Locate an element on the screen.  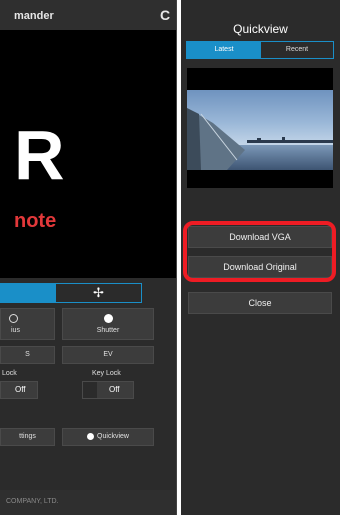
shutter-icon is located at coordinates (108, 318).